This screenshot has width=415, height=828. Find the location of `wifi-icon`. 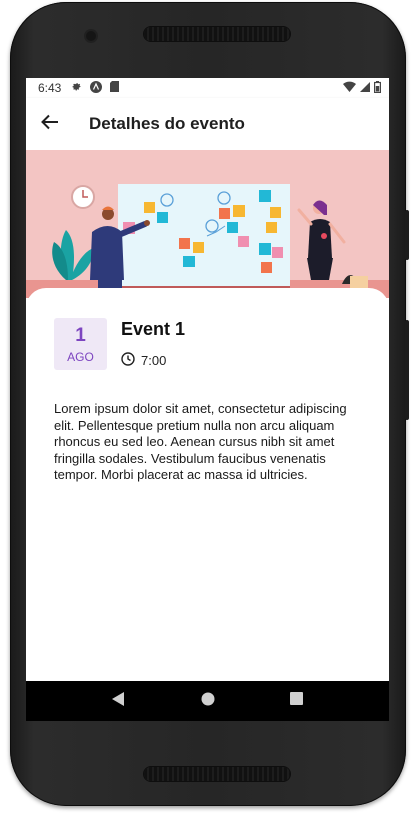

wifi-icon is located at coordinates (349, 88).